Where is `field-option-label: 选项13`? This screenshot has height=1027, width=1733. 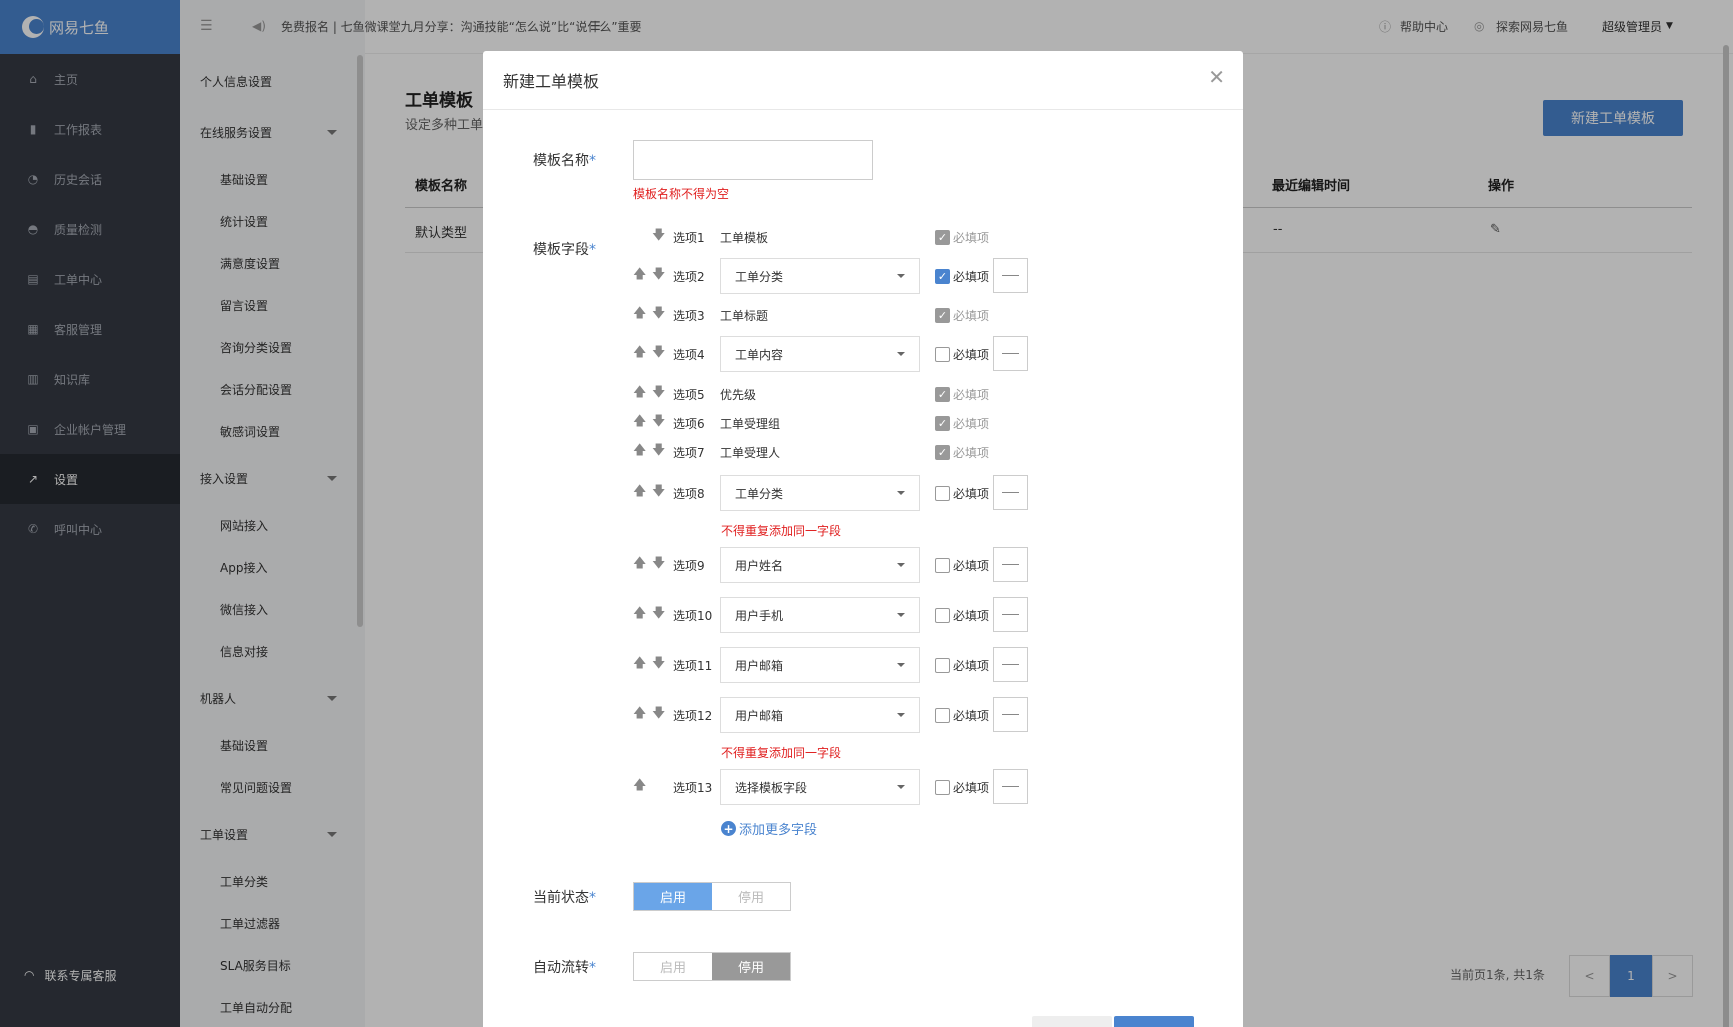
field-option-label: 选项13 is located at coordinates (693, 787).